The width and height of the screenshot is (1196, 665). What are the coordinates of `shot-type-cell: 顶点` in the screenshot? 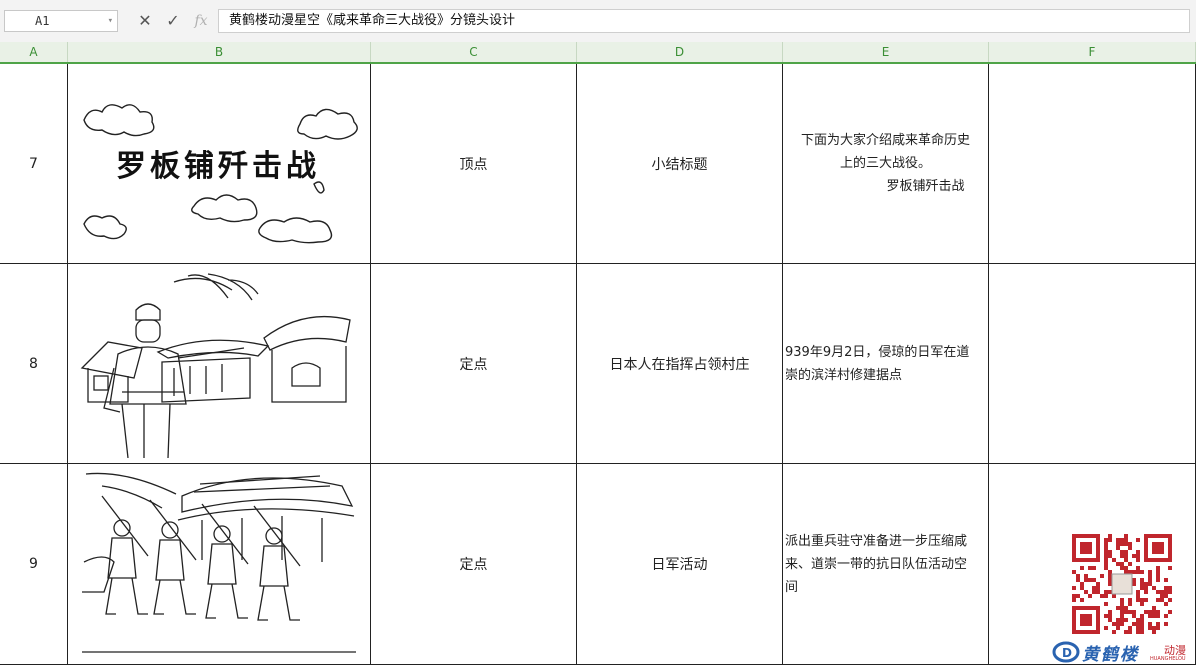 It's located at (474, 164).